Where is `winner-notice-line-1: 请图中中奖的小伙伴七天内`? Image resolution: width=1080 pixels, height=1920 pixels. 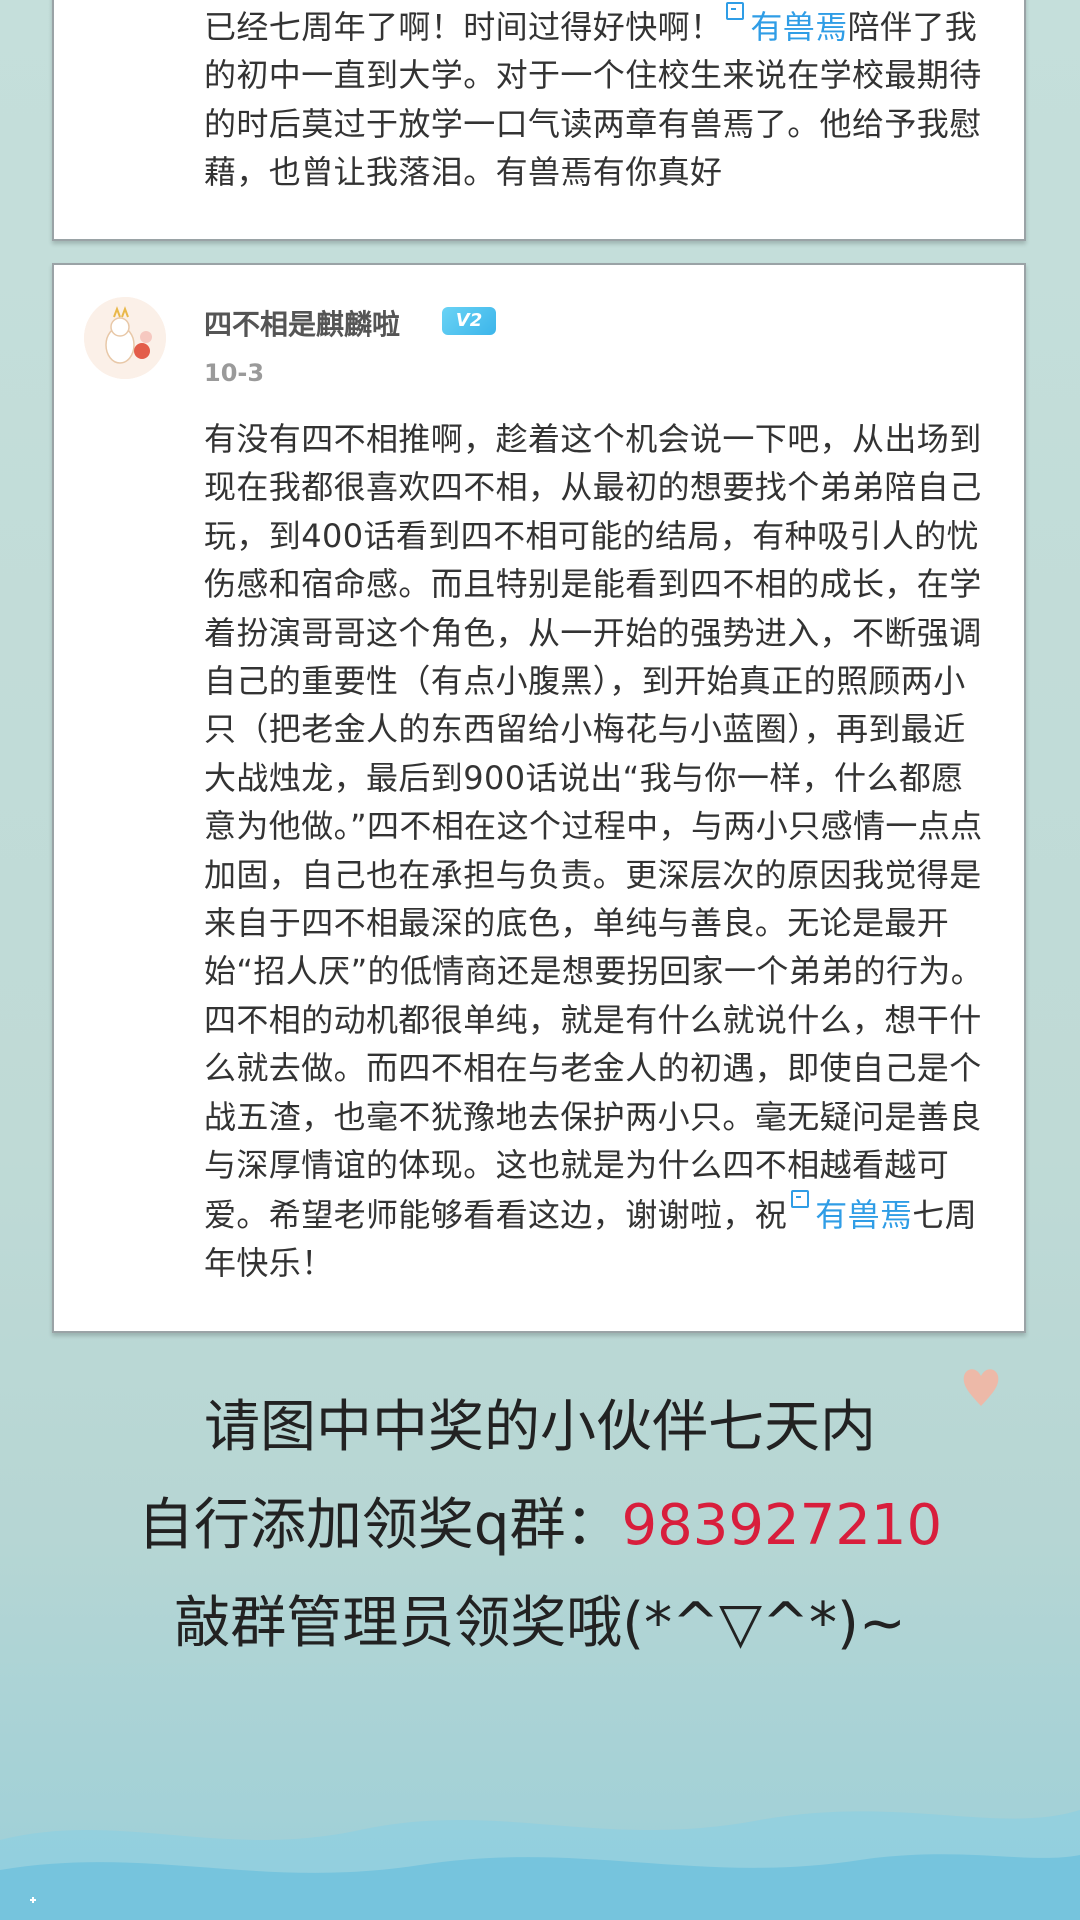
winner-notice-line-1: 请图中中奖的小伙伴七天内 is located at coordinates (540, 1427).